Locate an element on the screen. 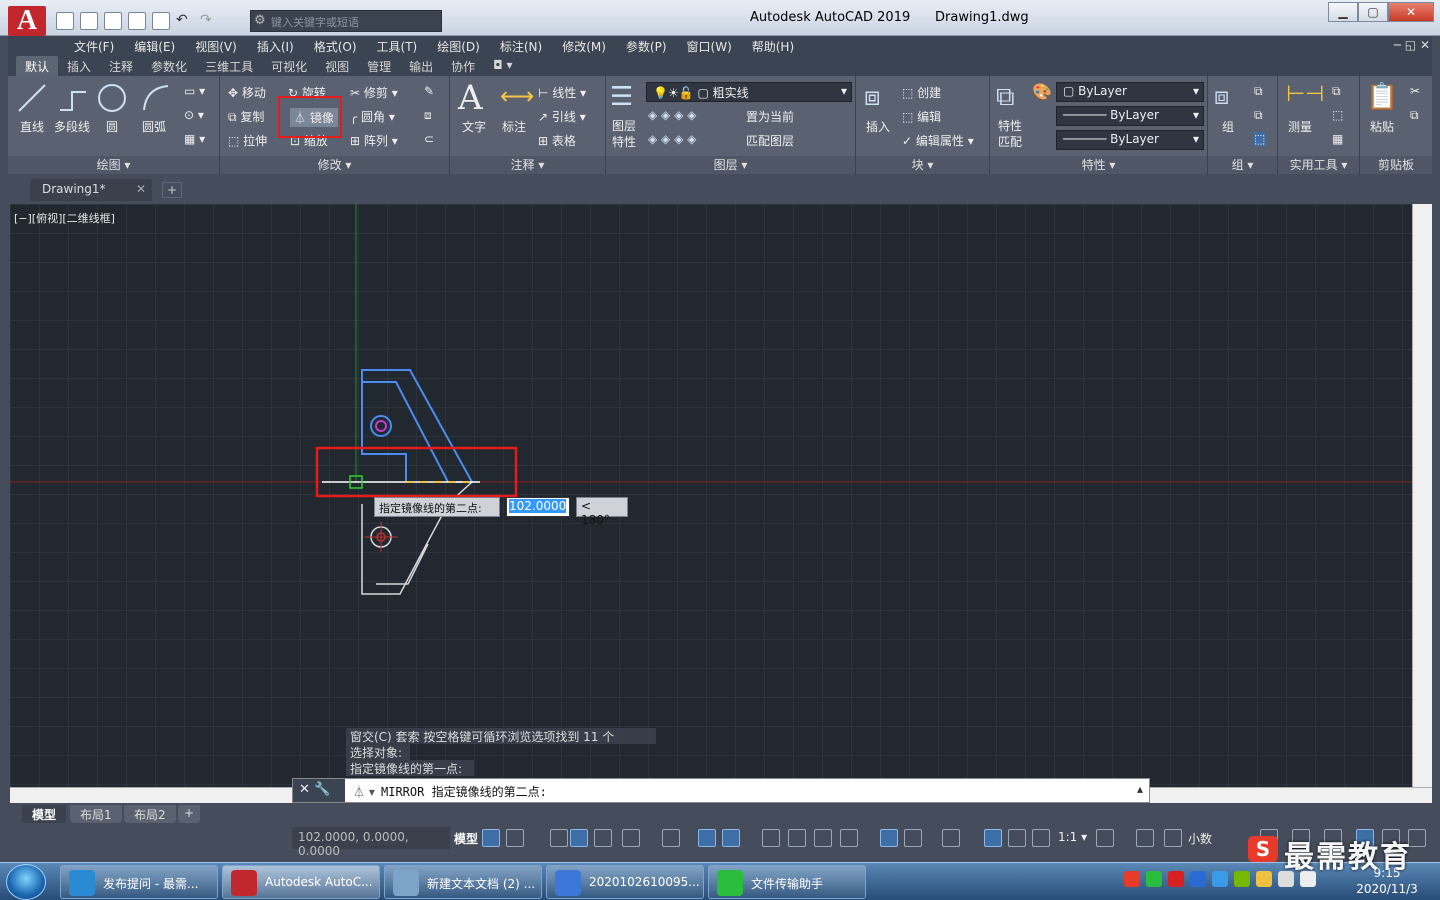 The height and width of the screenshot is (900, 1440). select-all-icon: ⬚ is located at coordinates (1337, 115).